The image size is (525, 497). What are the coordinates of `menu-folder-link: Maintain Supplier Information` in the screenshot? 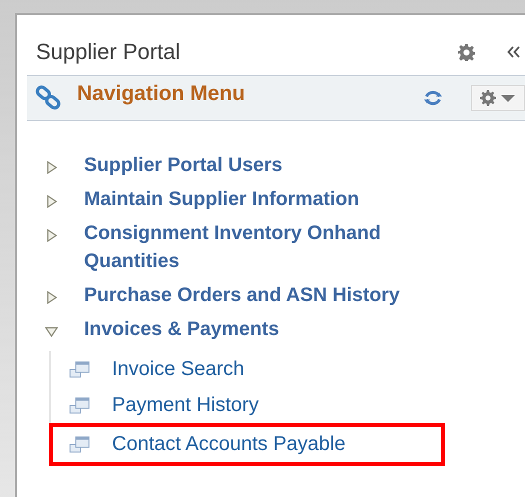 It's located at (222, 199).